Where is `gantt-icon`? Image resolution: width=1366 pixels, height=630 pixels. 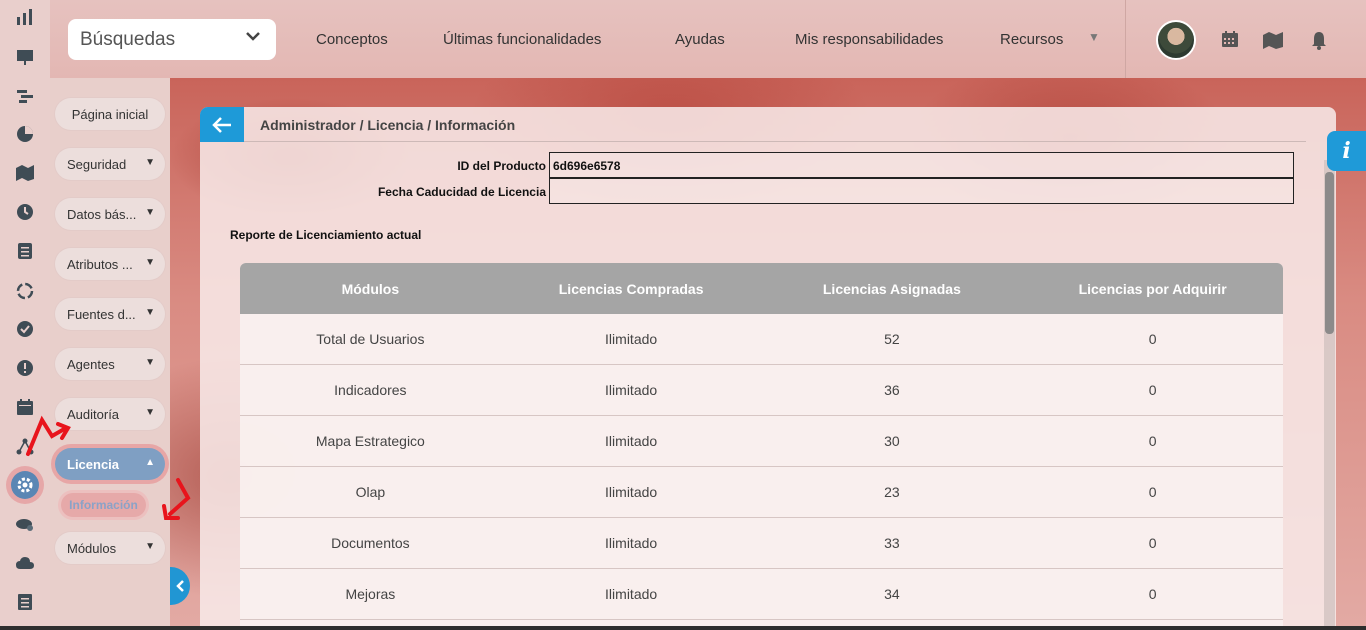
gantt-icon is located at coordinates (25, 96).